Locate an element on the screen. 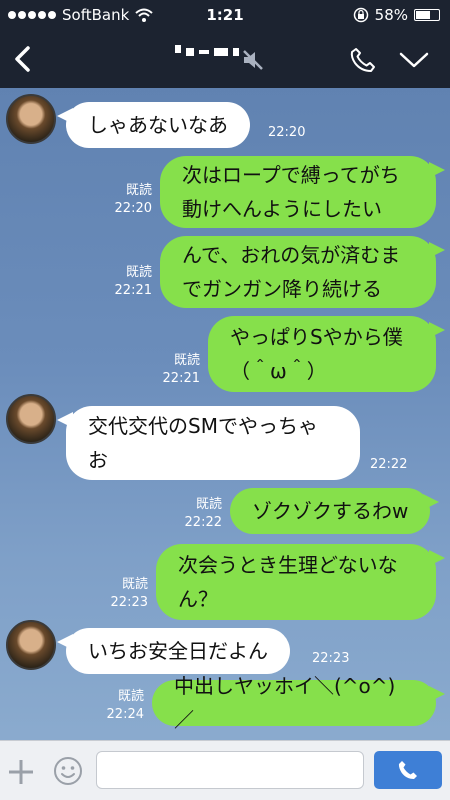  message-text: （＾ω＾） is located at coordinates (278, 371).